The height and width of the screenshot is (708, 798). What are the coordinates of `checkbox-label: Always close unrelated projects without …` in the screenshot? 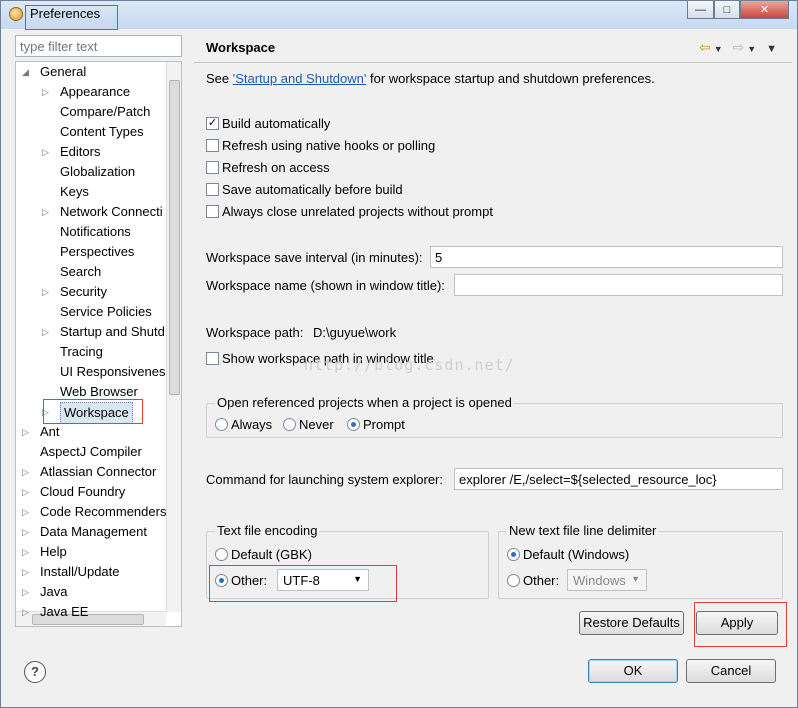 It's located at (357, 211).